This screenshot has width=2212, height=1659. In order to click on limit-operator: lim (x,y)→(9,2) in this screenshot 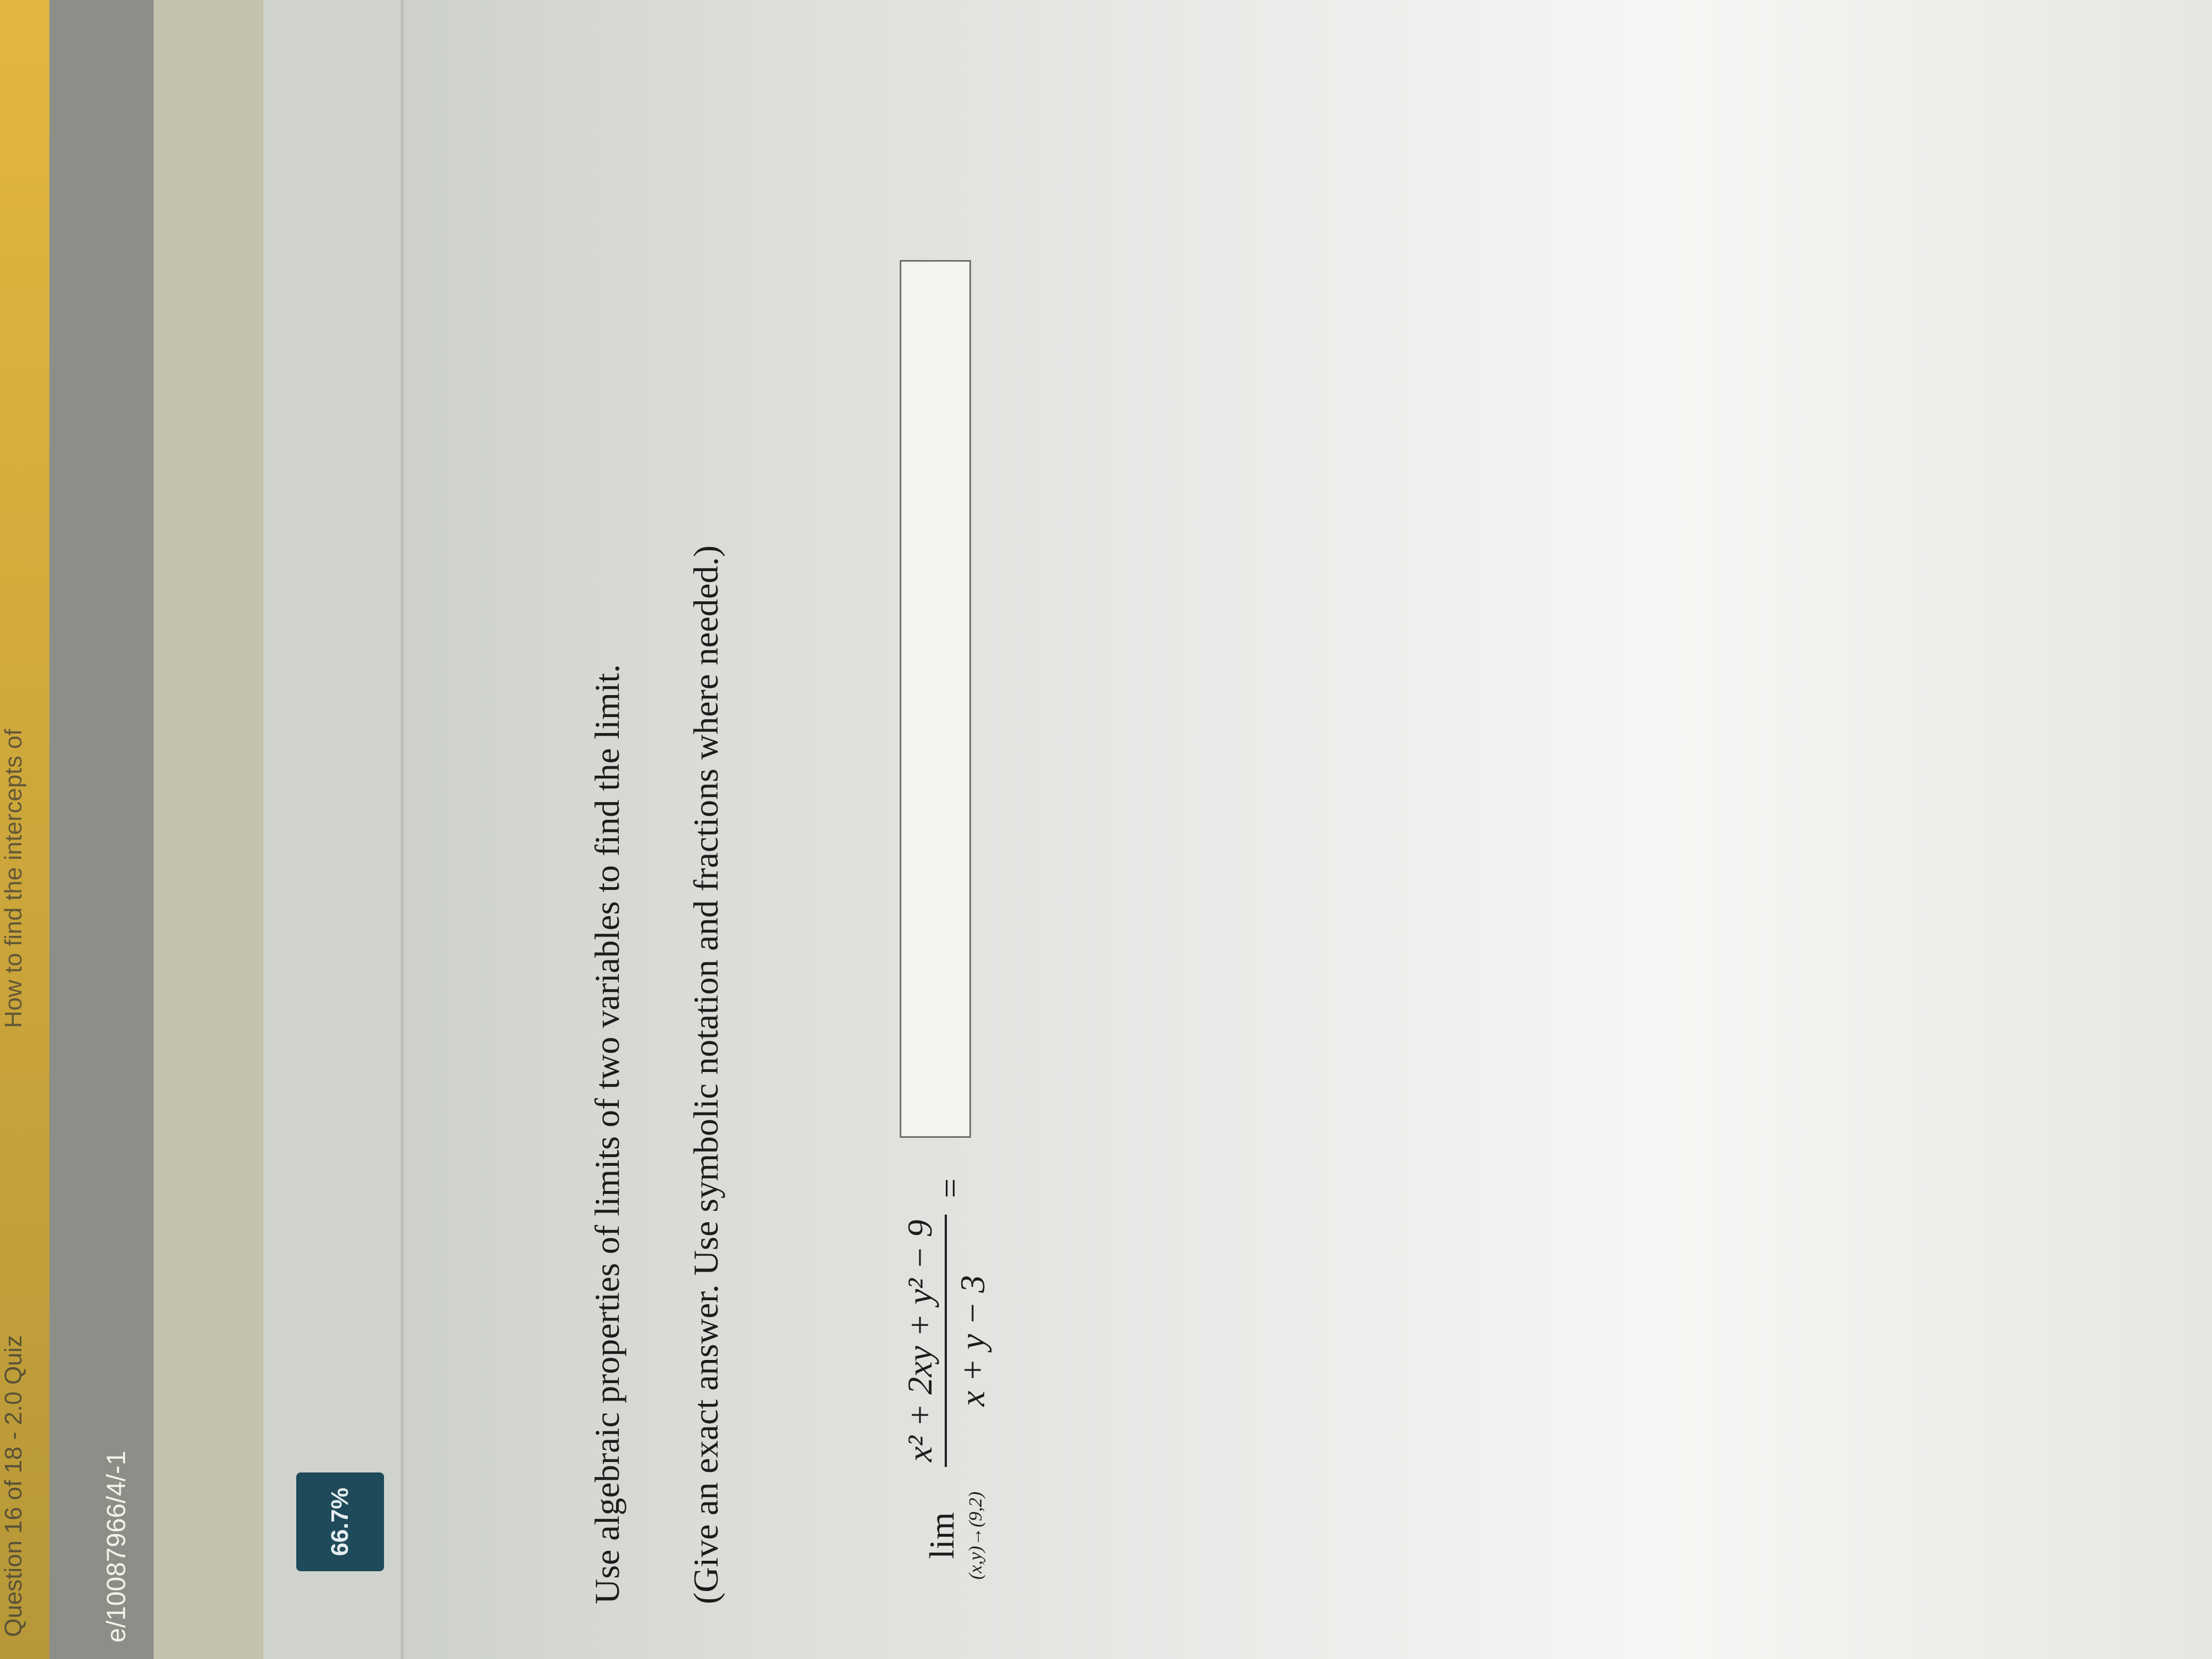, I will do `click(954, 1535)`.